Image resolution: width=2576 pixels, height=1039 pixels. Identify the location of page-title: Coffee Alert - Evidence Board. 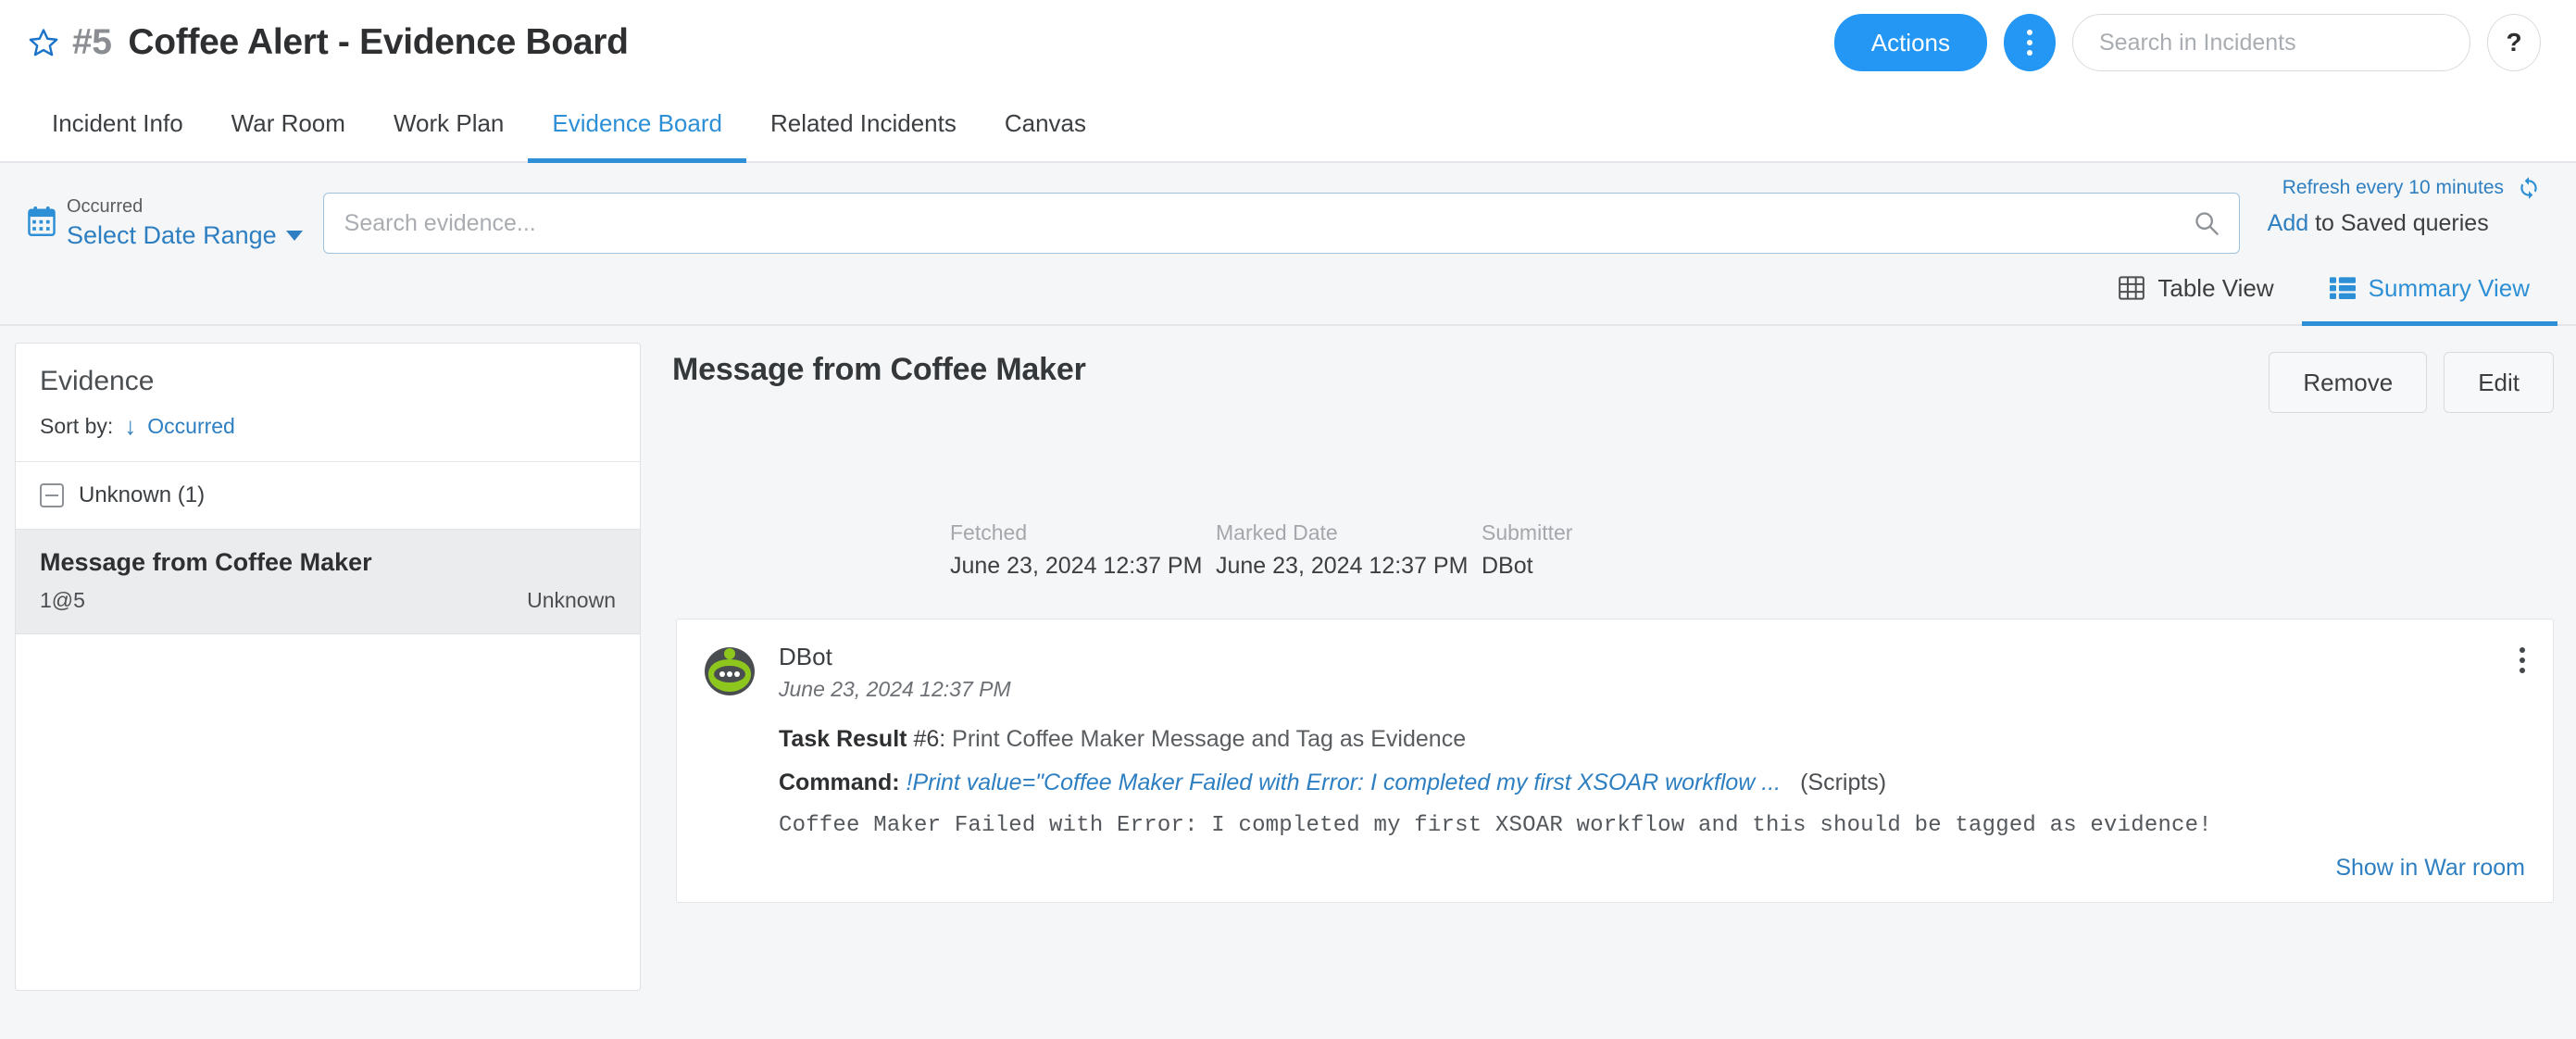
(379, 42).